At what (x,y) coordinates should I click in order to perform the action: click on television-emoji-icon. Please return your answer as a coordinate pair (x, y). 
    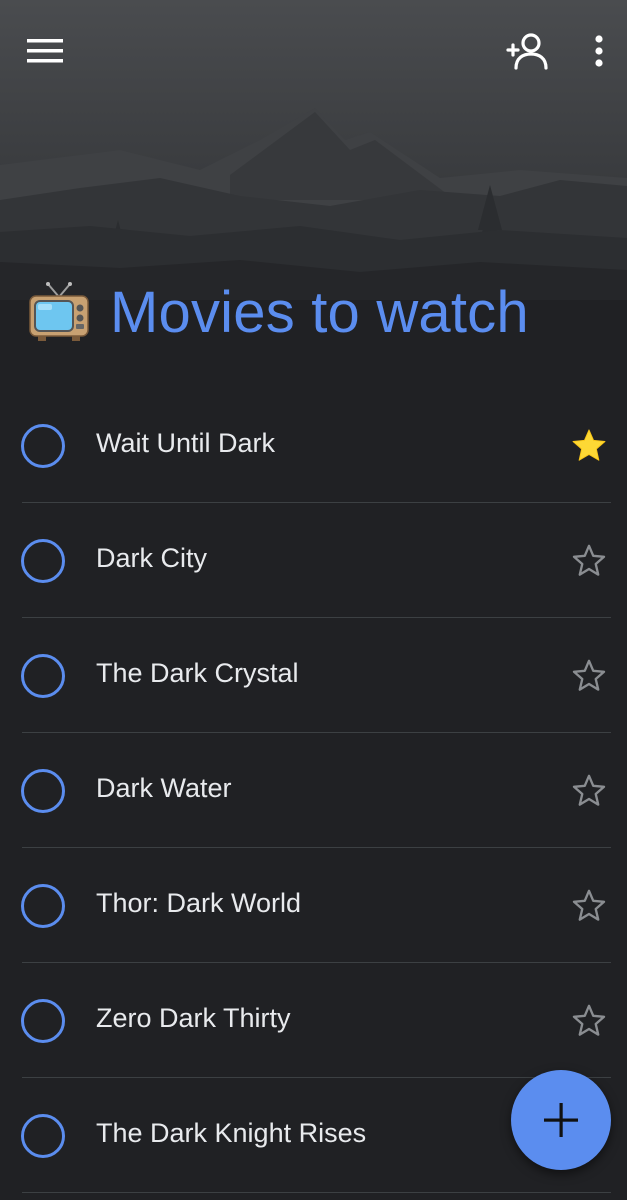
    Looking at the image, I should click on (59, 311).